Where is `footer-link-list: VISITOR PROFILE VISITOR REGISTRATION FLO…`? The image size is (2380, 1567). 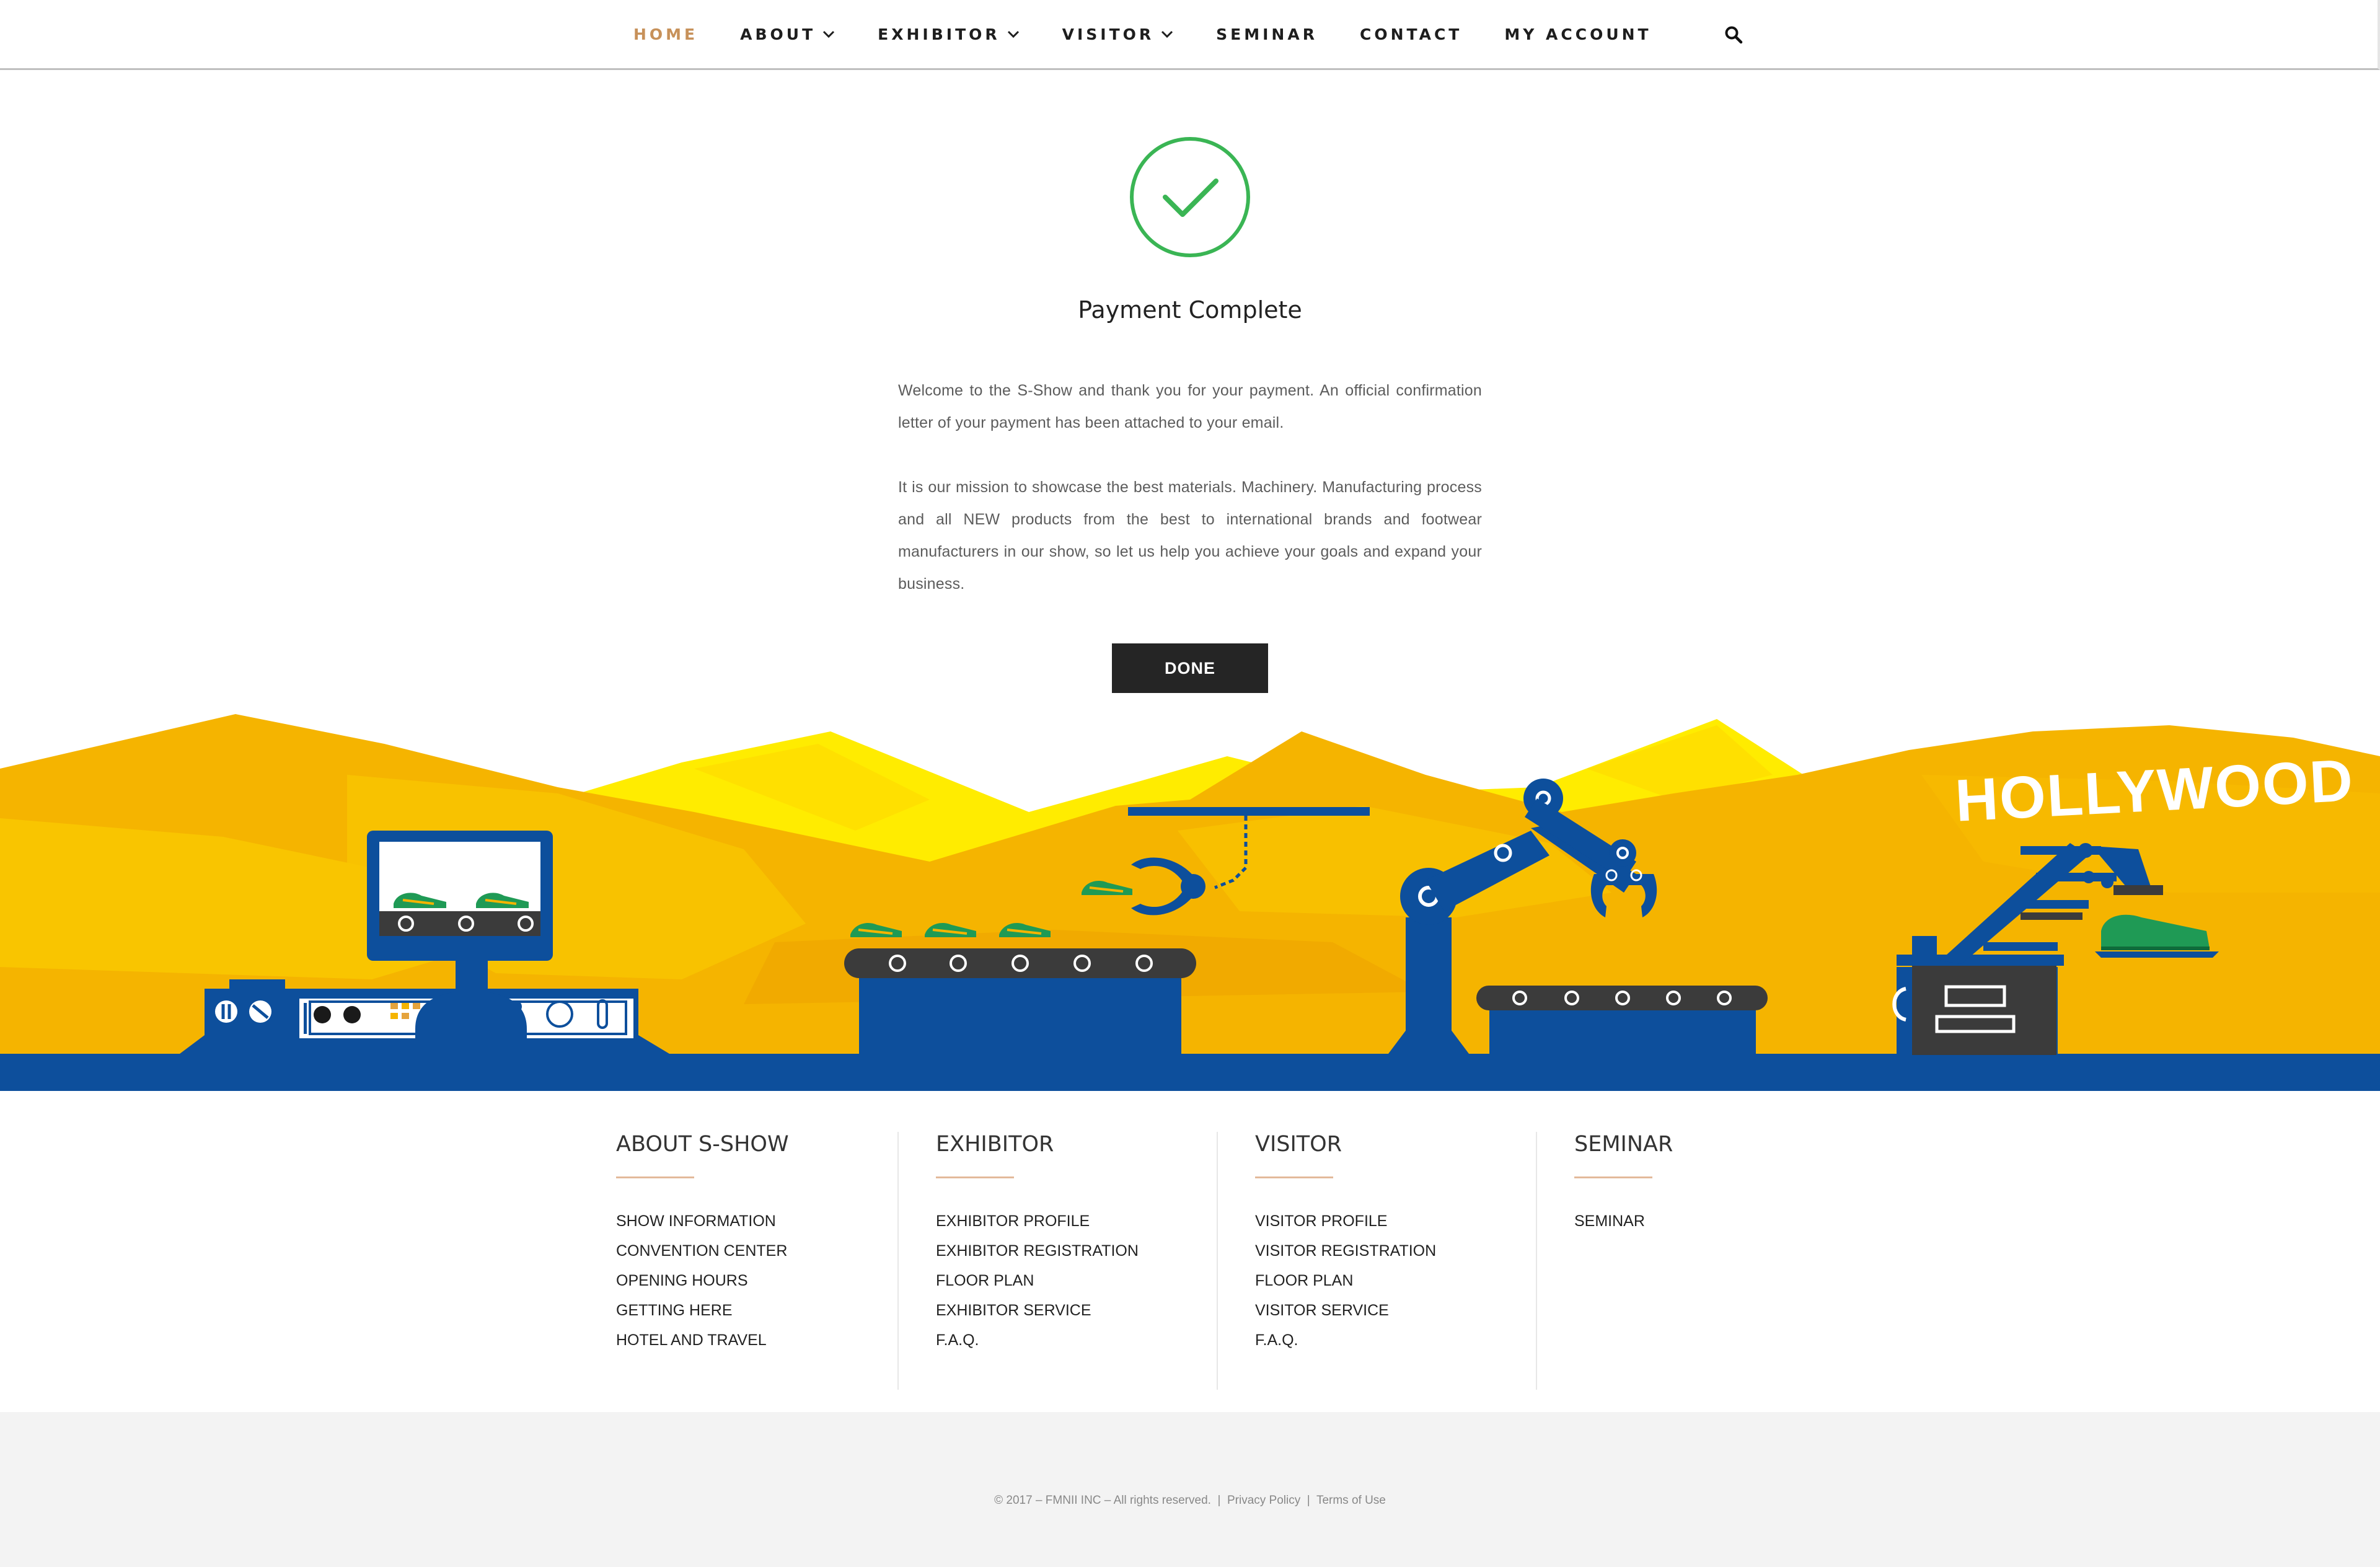
footer-link-list: VISITOR PROFILE VISITOR REGISTRATION FLO… is located at coordinates (1345, 1280).